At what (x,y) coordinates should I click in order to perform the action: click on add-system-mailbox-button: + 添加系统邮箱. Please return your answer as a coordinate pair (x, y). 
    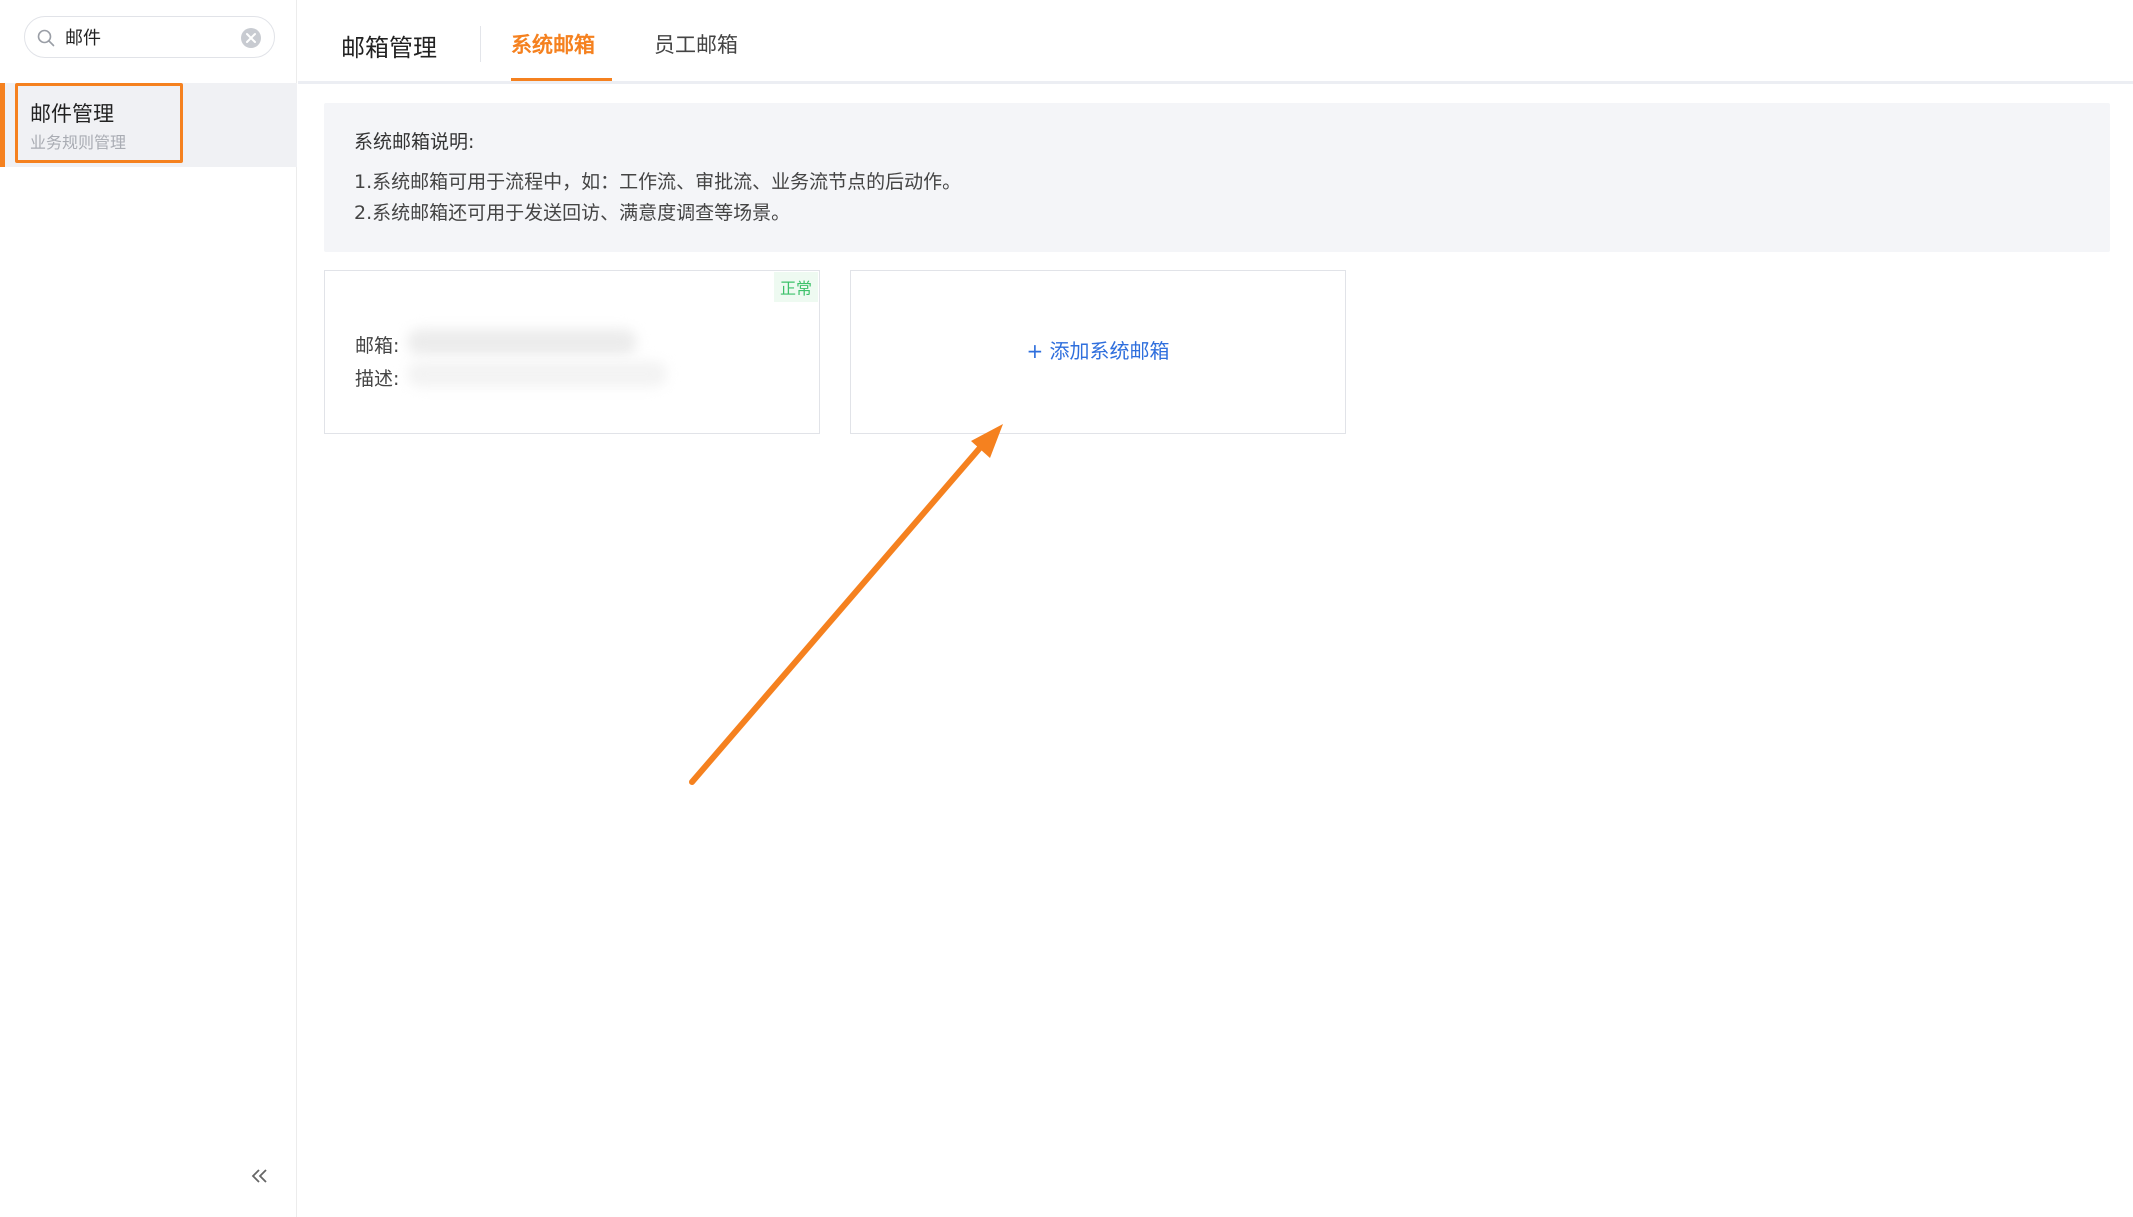
    Looking at the image, I should click on (1098, 349).